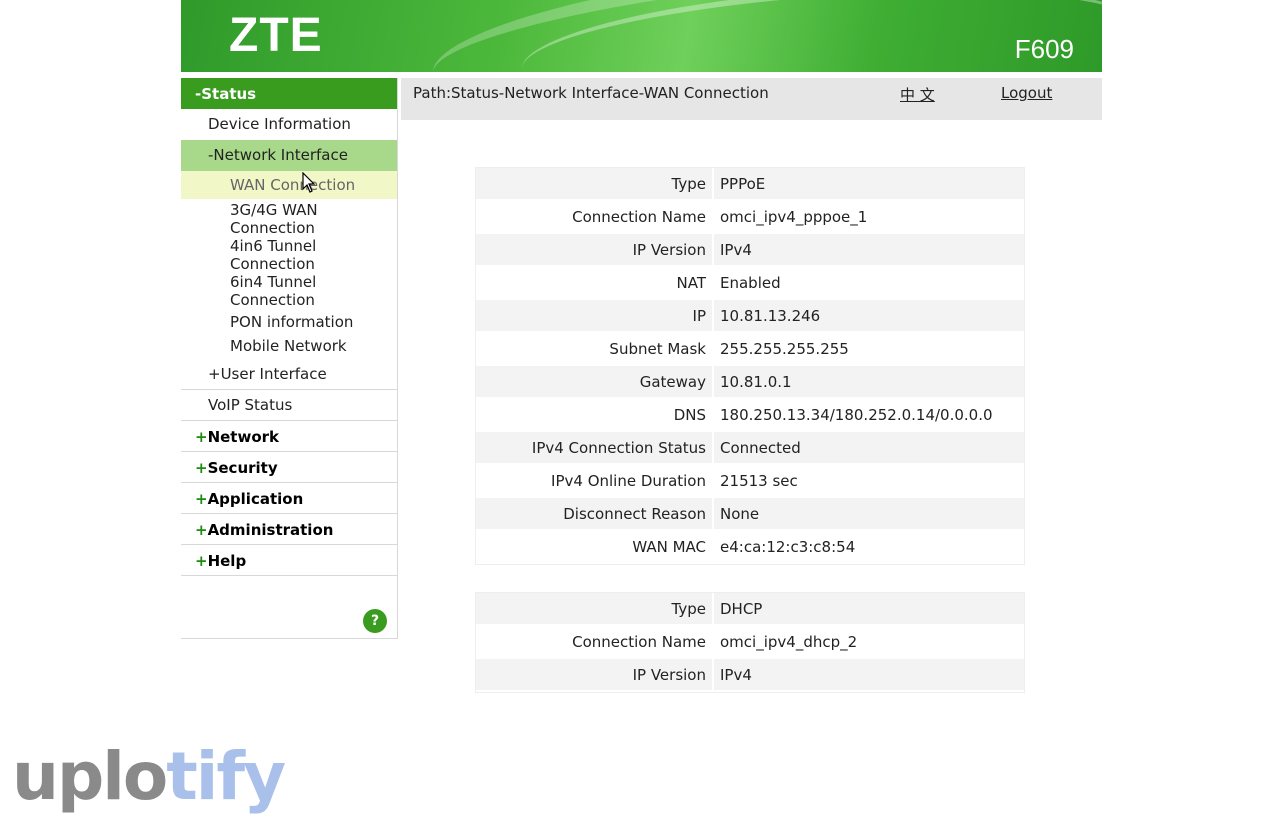 The height and width of the screenshot is (829, 1280). Describe the element at coordinates (289, 560) in the screenshot. I see `nav-help: +Help` at that location.